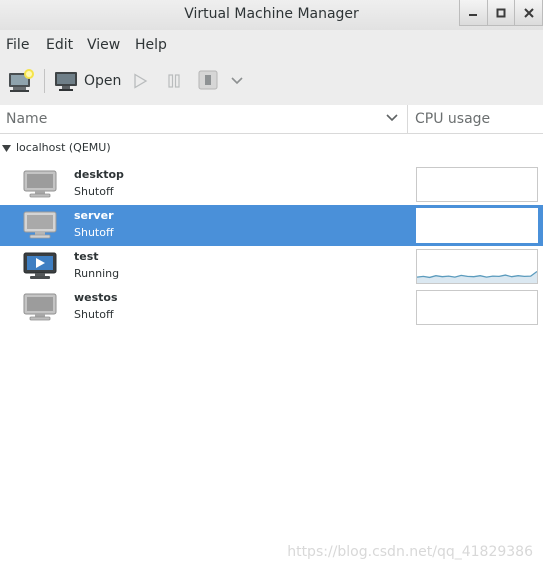 The image size is (543, 571). Describe the element at coordinates (103, 45) in the screenshot. I see `menu-view: View` at that location.